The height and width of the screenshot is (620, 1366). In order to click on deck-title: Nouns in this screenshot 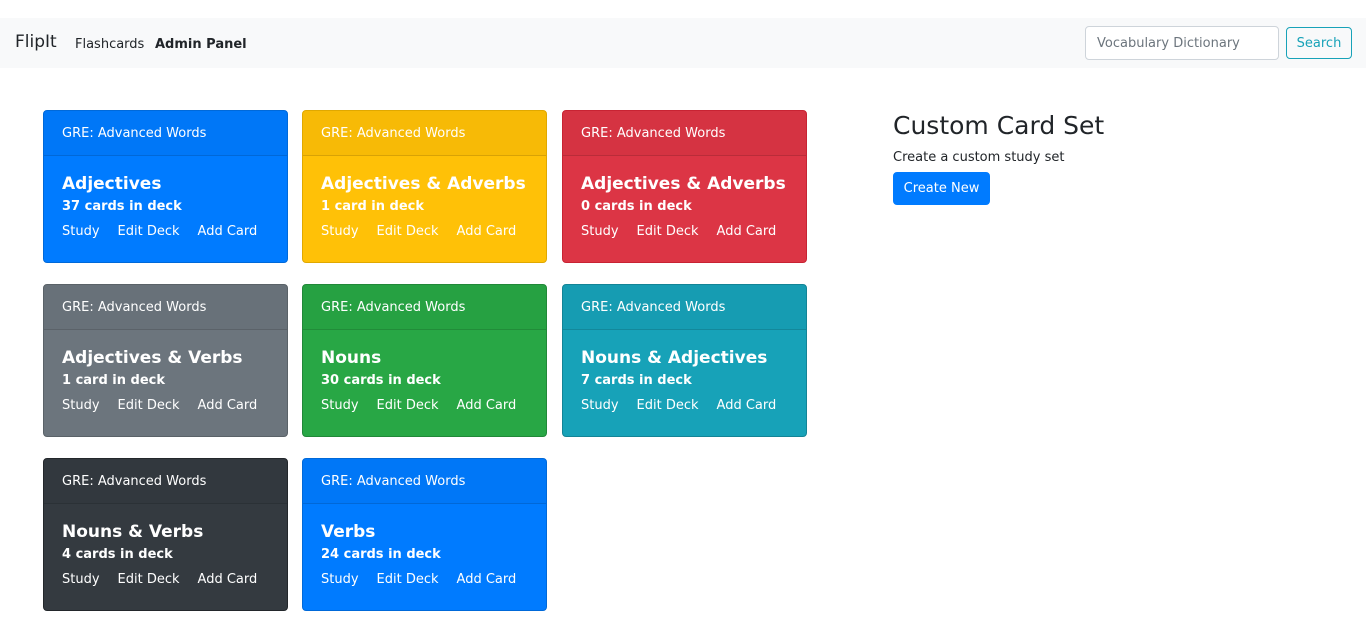, I will do `click(351, 358)`.